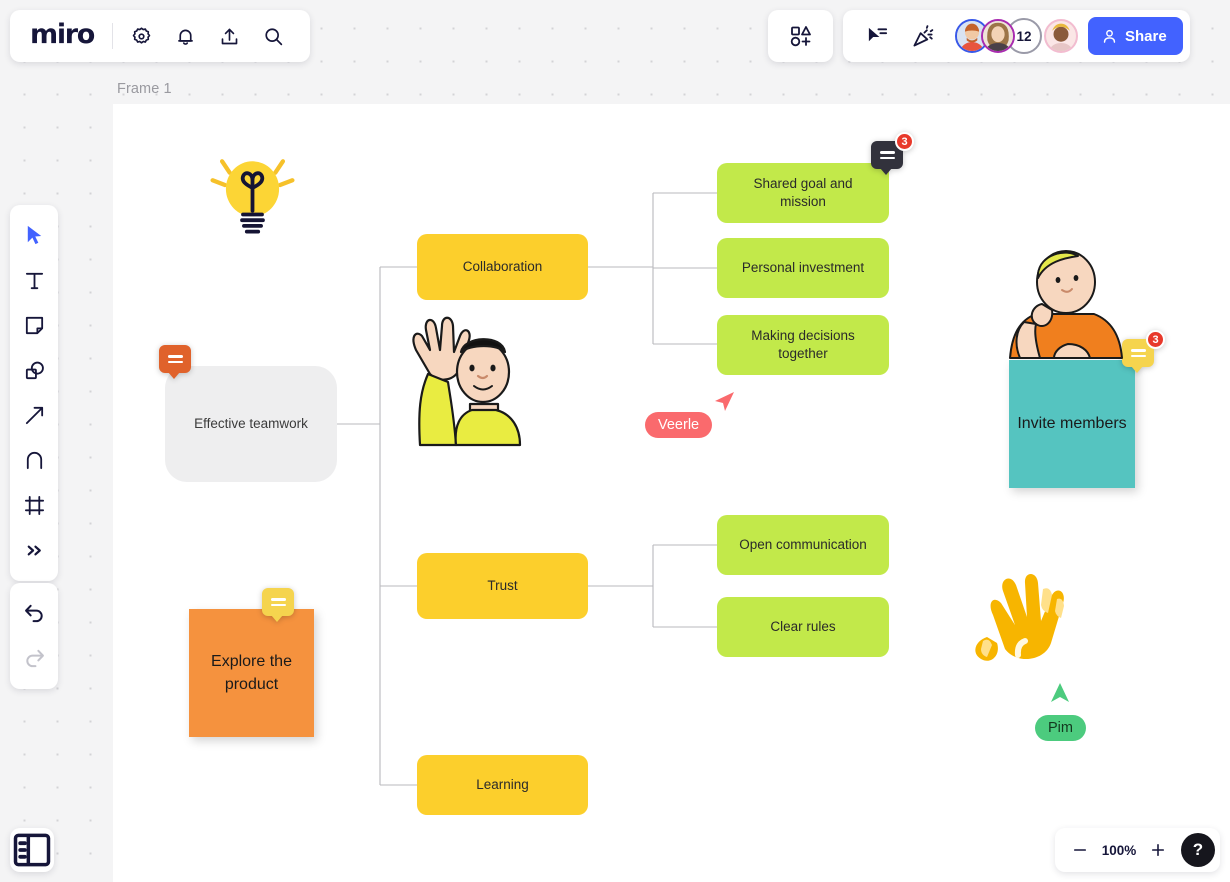  I want to click on shapes-add-icon, so click(800, 36).